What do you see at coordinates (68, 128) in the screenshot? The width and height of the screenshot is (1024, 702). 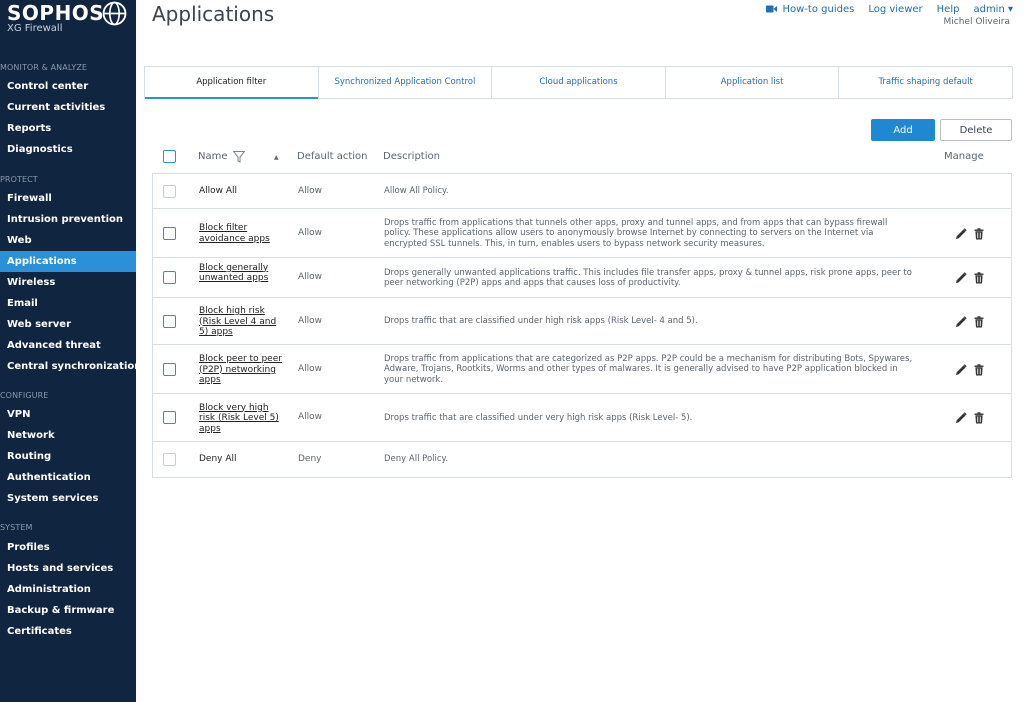 I see `sidebar-item-reports: Reports` at bounding box center [68, 128].